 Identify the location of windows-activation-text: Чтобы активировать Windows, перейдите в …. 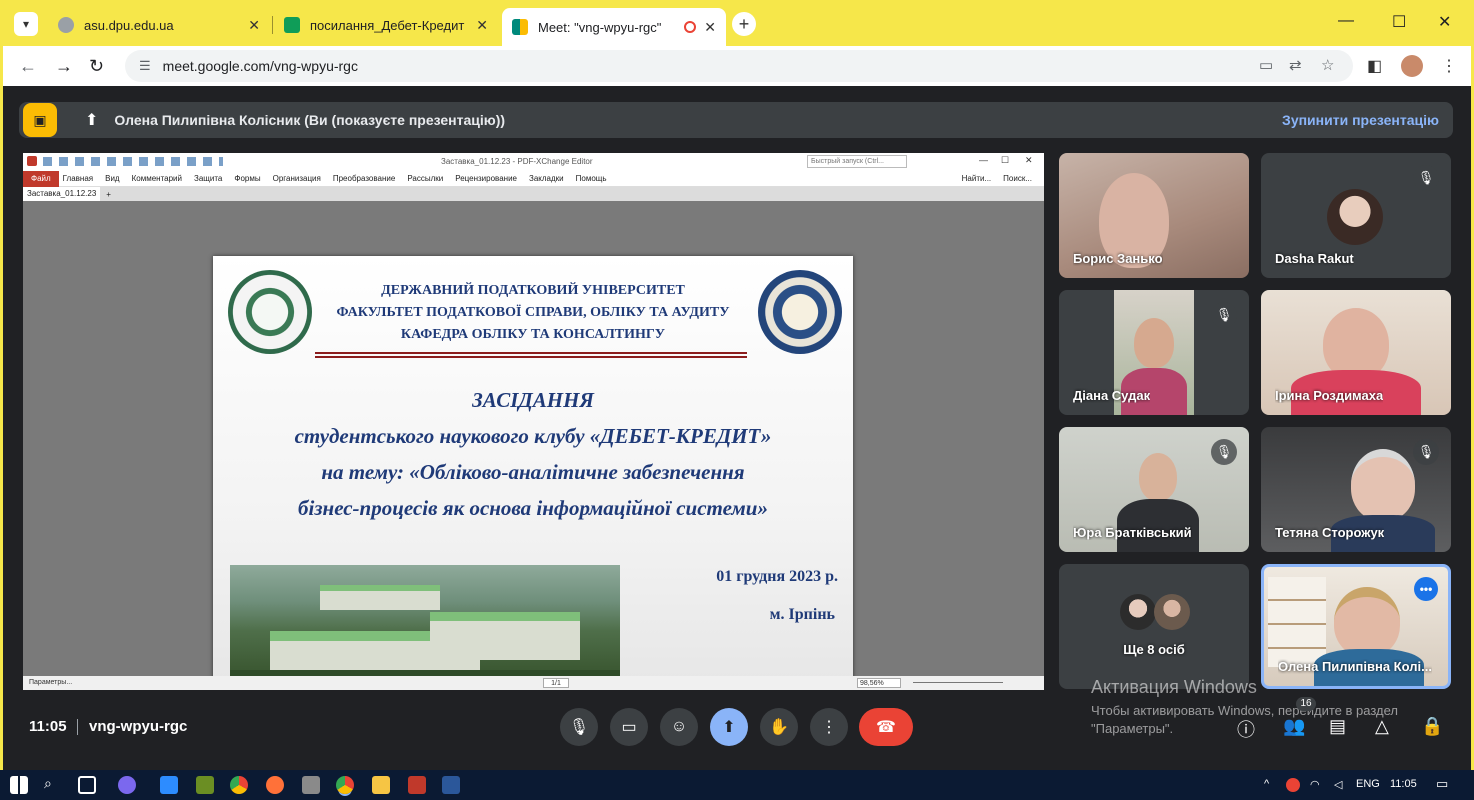
(1244, 719).